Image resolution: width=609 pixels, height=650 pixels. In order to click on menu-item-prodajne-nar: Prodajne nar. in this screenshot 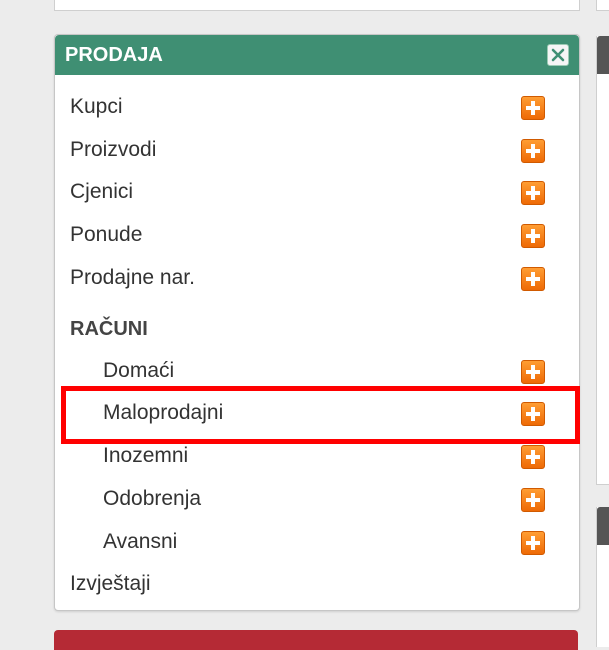, I will do `click(317, 278)`.